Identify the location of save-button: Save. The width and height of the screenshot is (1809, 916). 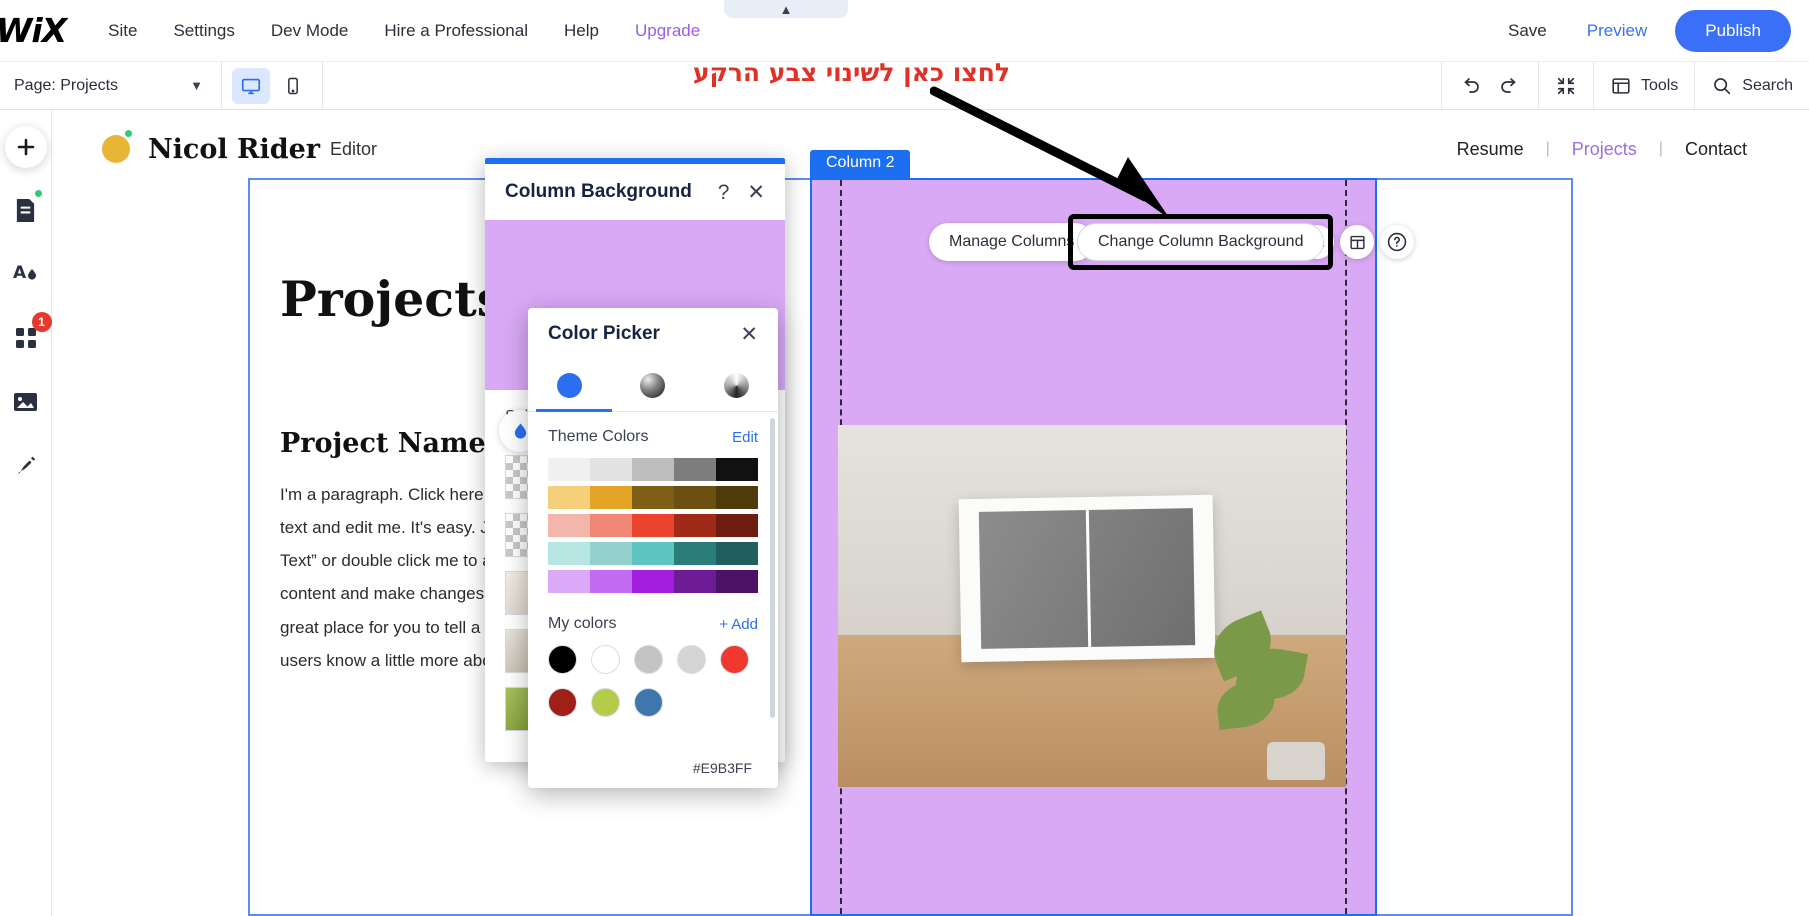
(1527, 31).